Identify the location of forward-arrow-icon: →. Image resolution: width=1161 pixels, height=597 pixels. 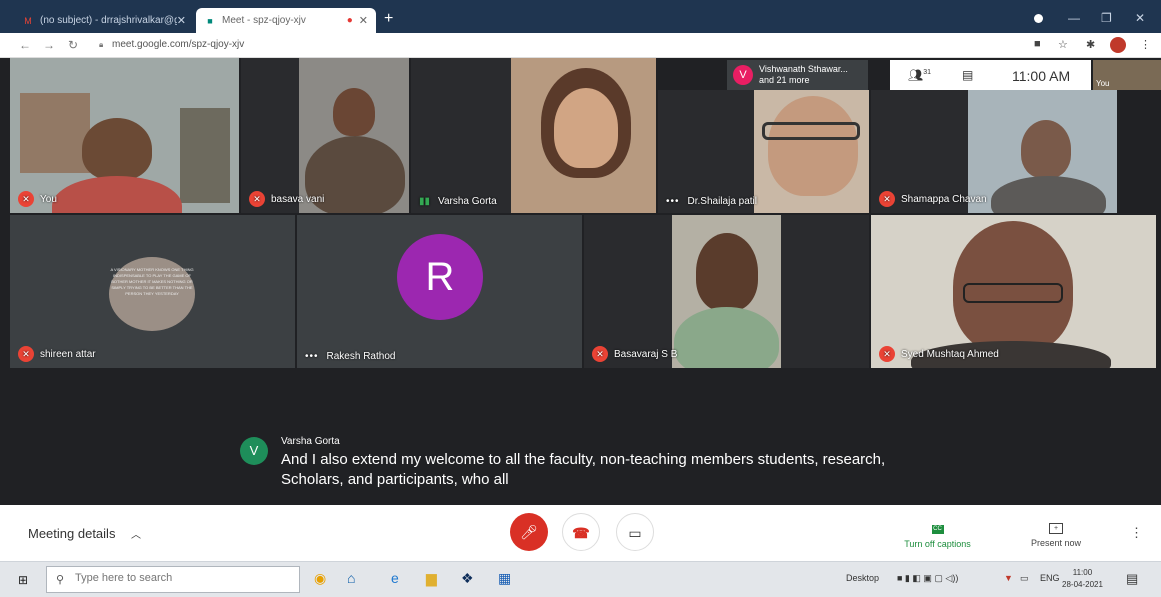
(49, 45).